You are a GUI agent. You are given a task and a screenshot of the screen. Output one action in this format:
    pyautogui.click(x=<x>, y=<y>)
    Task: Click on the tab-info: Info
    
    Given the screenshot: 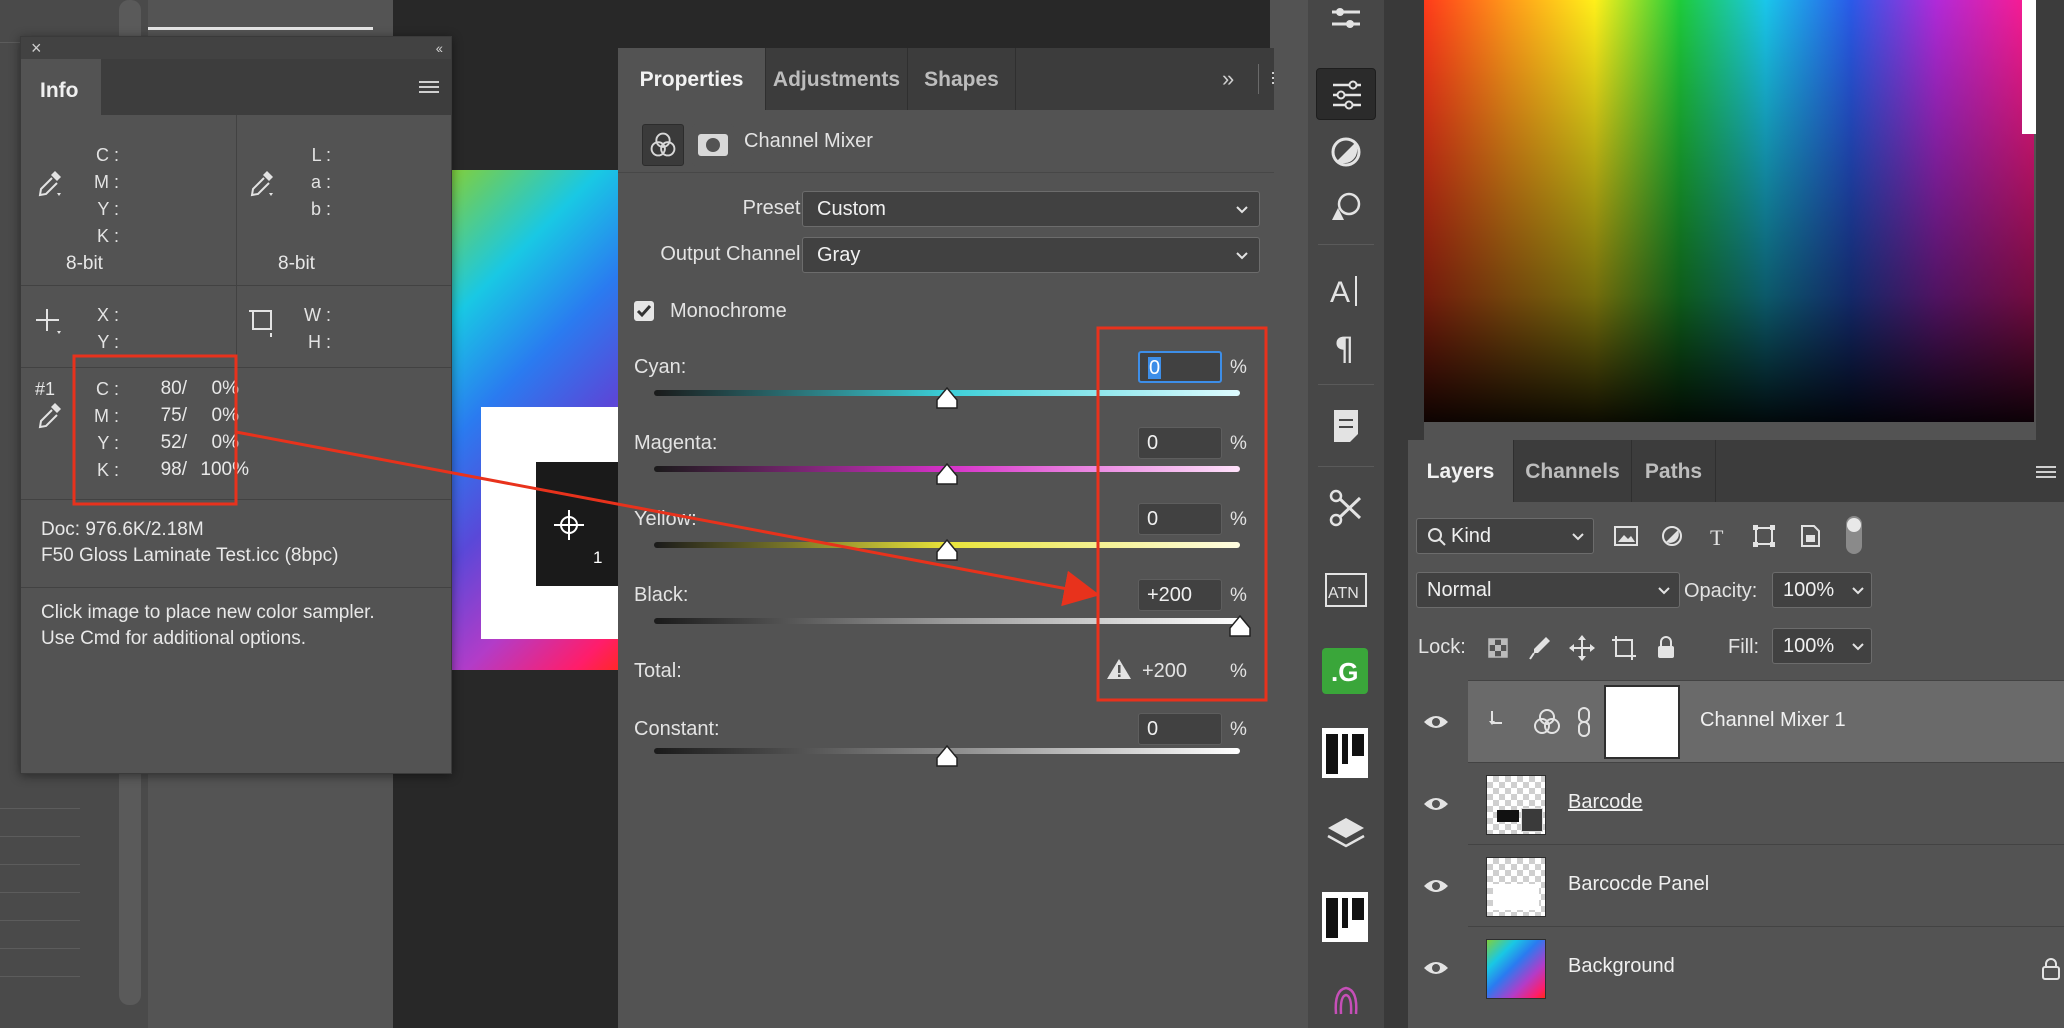 What is the action you would take?
    pyautogui.click(x=61, y=87)
    